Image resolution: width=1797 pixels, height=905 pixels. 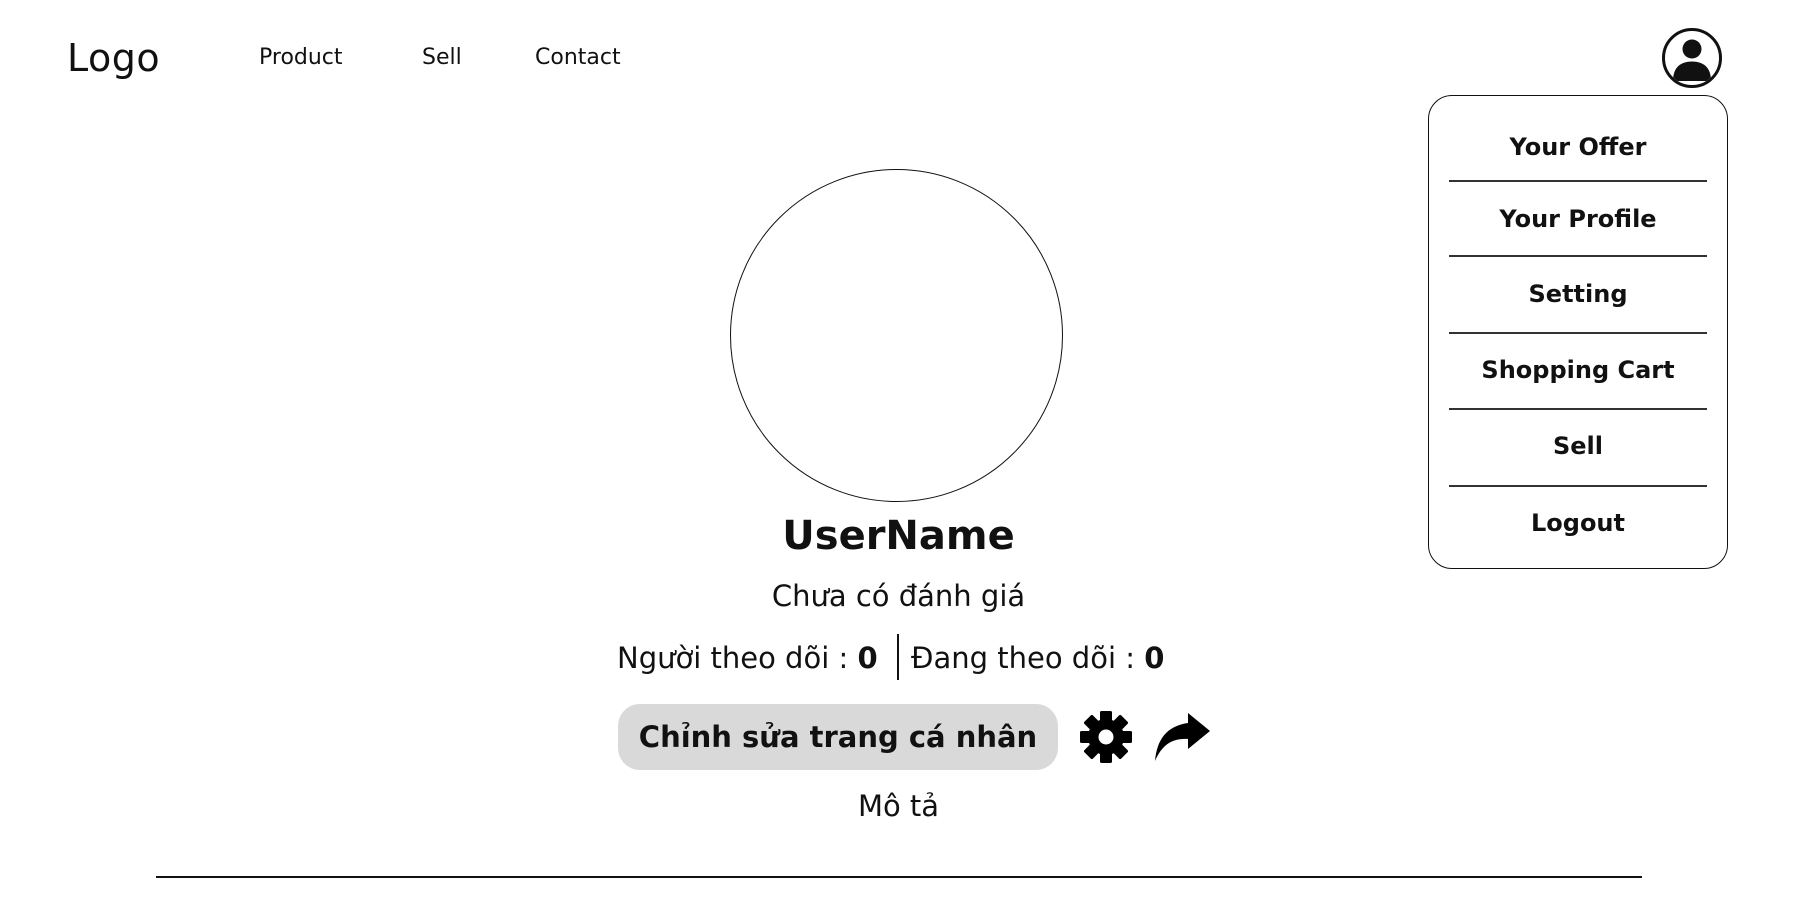 I want to click on logo: Logo, so click(x=113, y=58).